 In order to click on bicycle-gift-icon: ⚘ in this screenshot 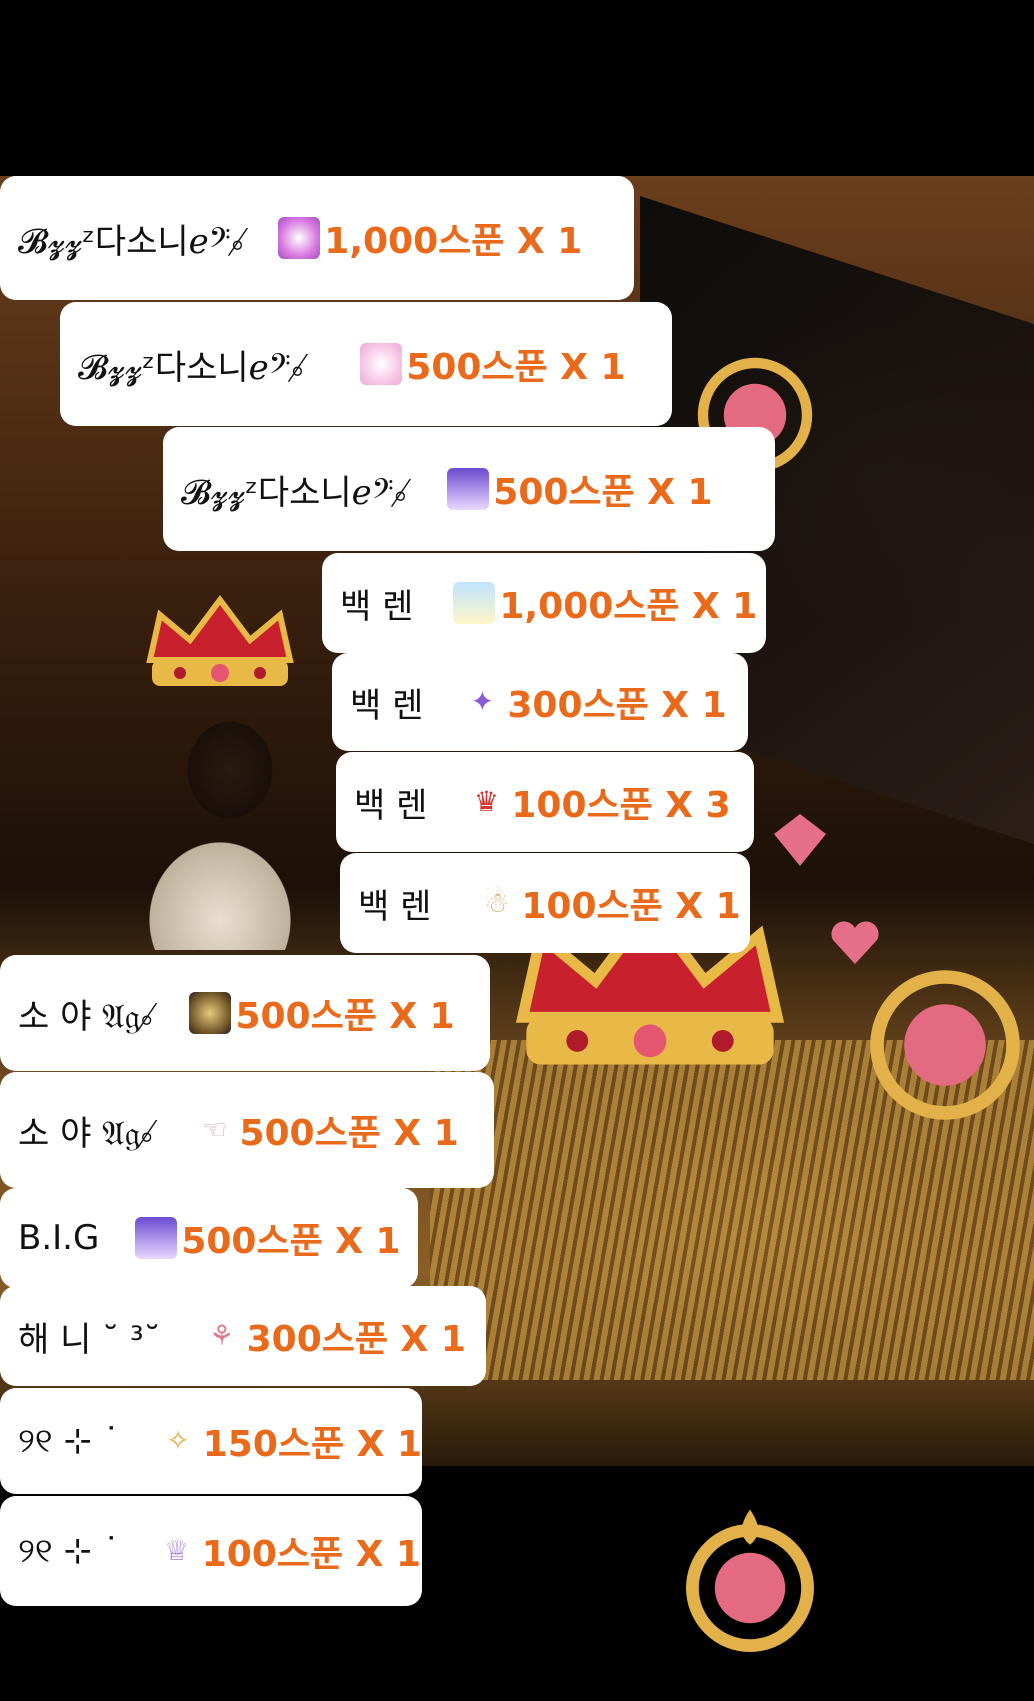, I will do `click(221, 1336)`.